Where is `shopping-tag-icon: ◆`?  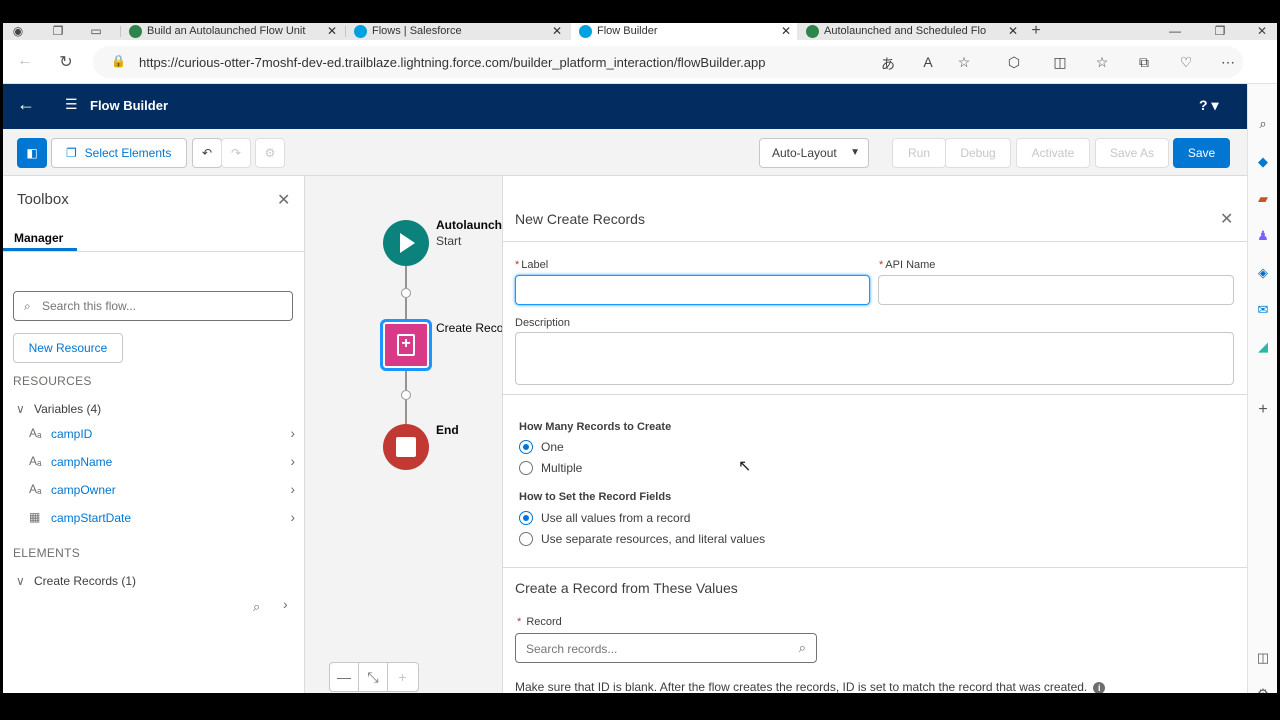 shopping-tag-icon: ◆ is located at coordinates (1263, 162).